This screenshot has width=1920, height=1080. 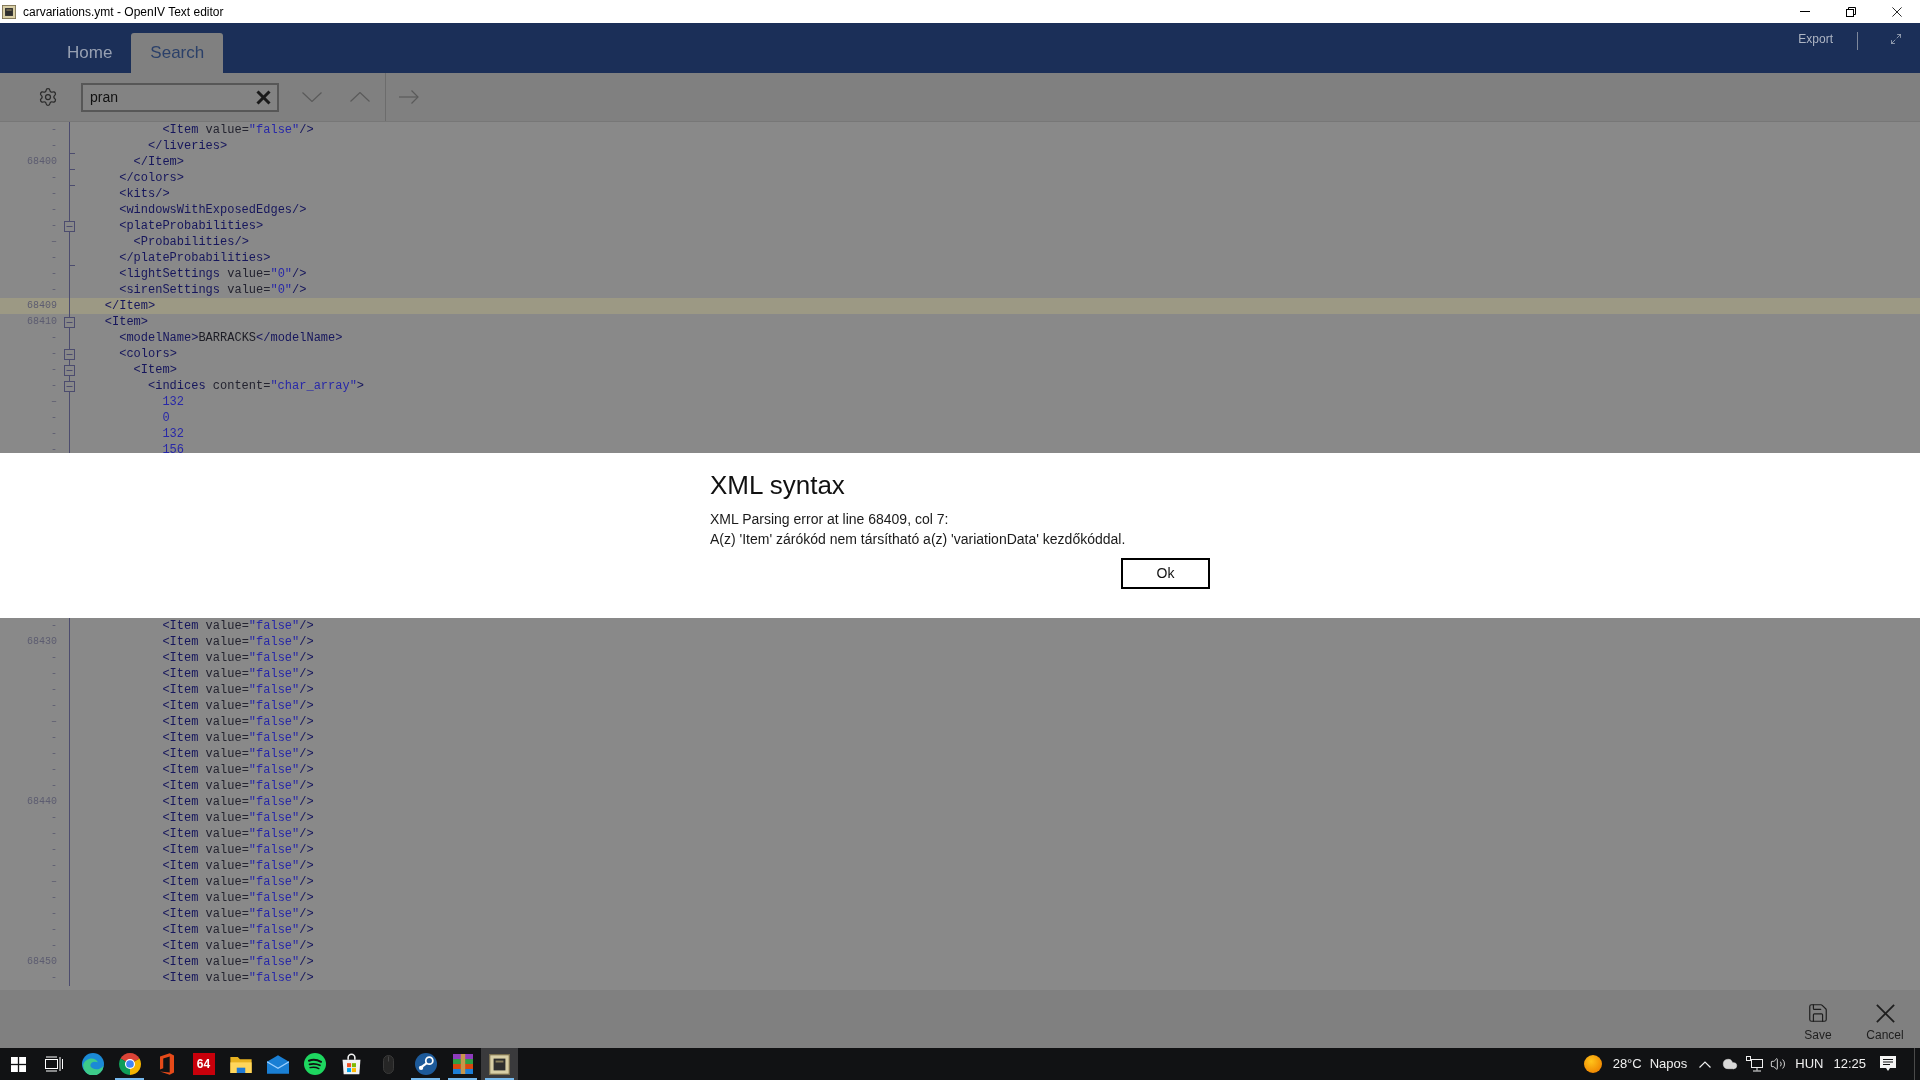 I want to click on code-line: <lightSettings value="0"/>, so click(x=213, y=274).